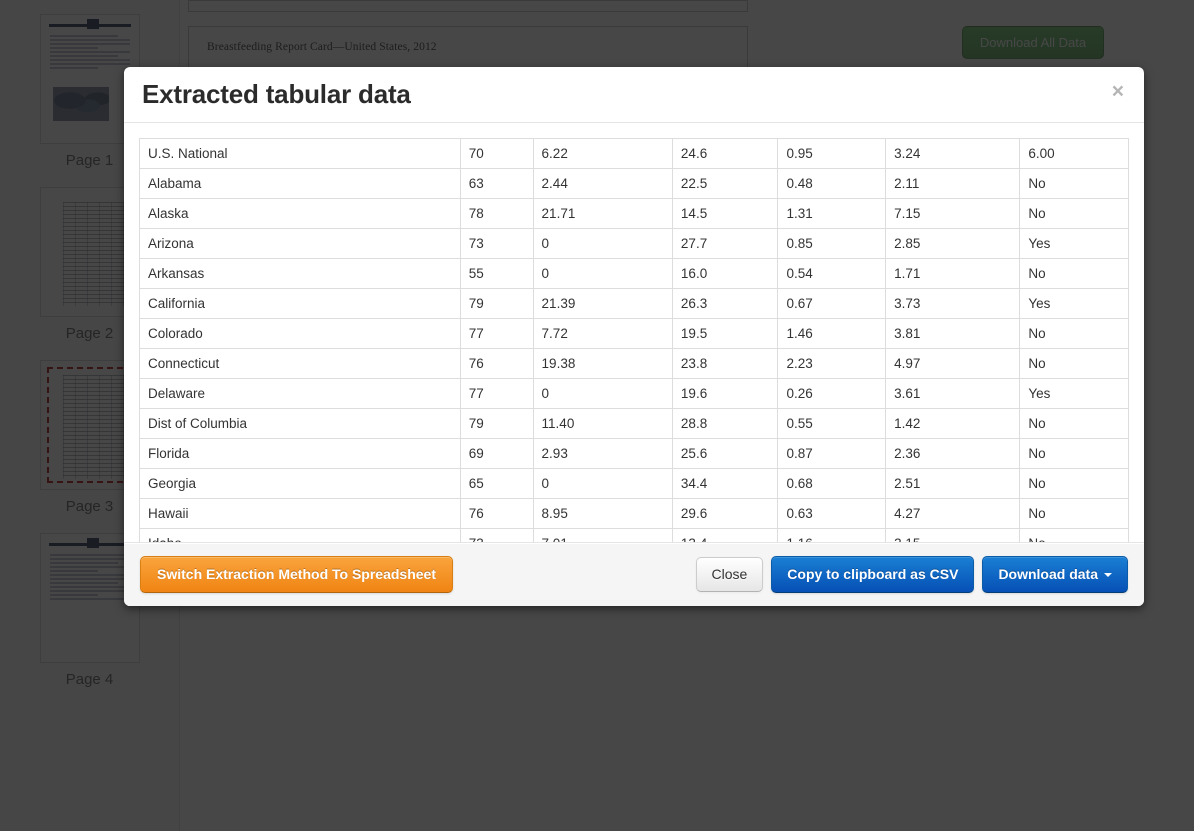 The height and width of the screenshot is (831, 1194). Describe the element at coordinates (602, 363) in the screenshot. I see `table-cell-2: 19.38` at that location.